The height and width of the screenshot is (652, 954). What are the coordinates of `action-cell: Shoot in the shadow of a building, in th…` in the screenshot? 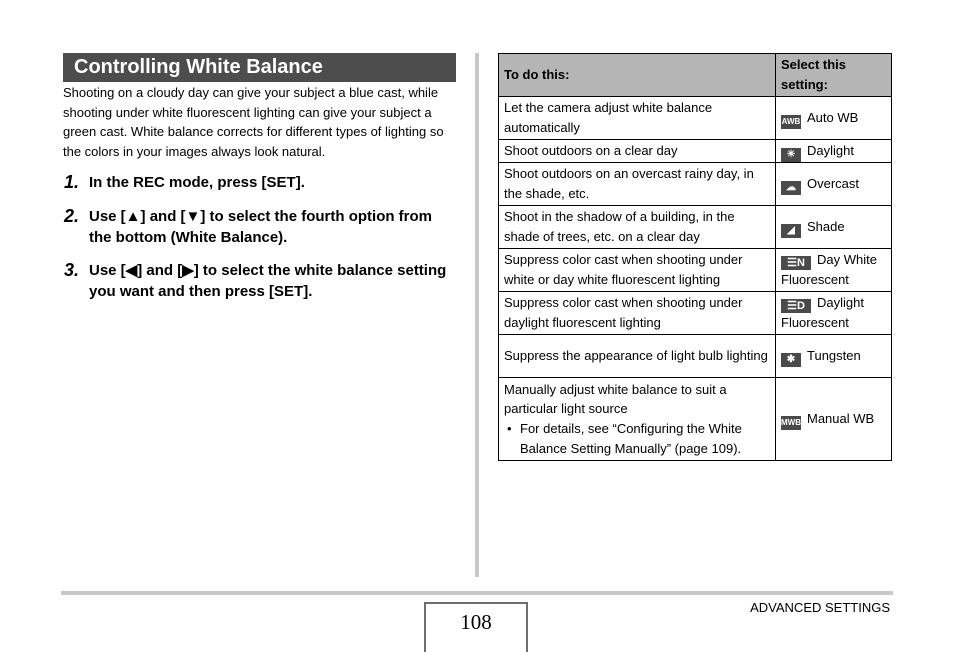 It's located at (637, 227).